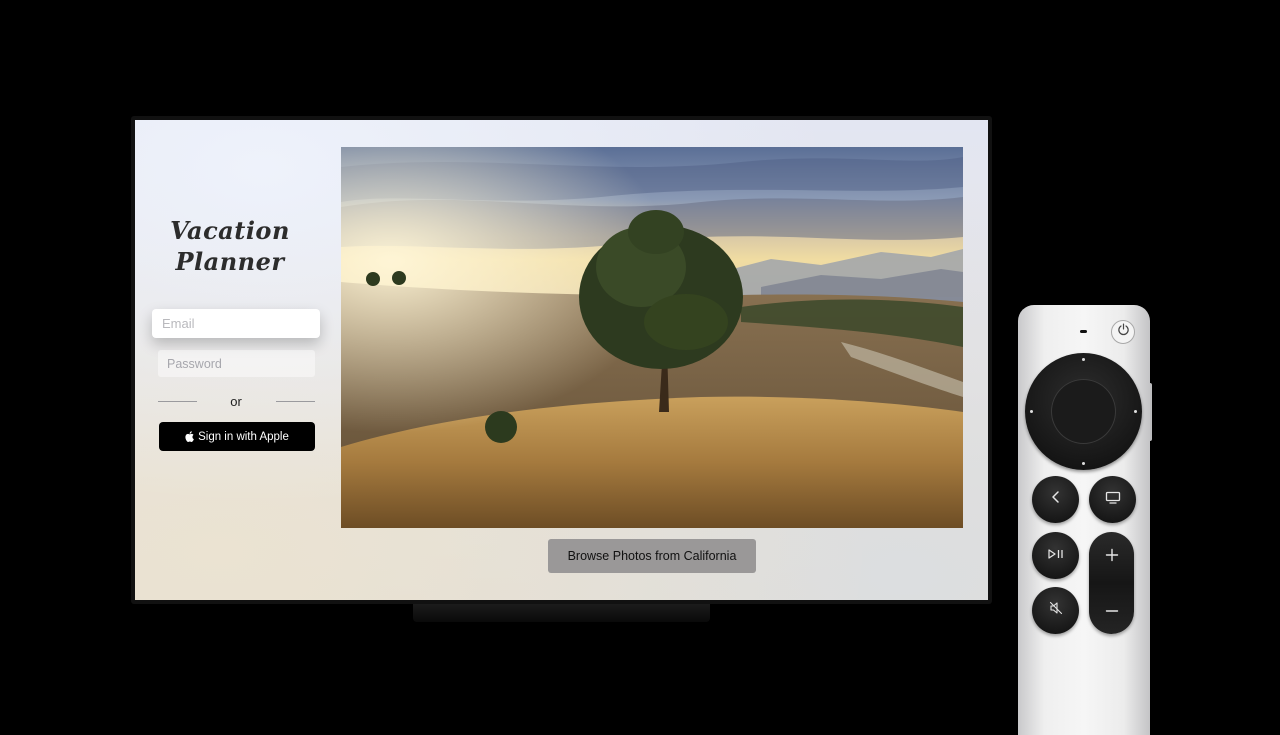 Image resolution: width=1280 pixels, height=735 pixels. Describe the element at coordinates (1083, 359) in the screenshot. I see `clickpad-up-dot` at that location.